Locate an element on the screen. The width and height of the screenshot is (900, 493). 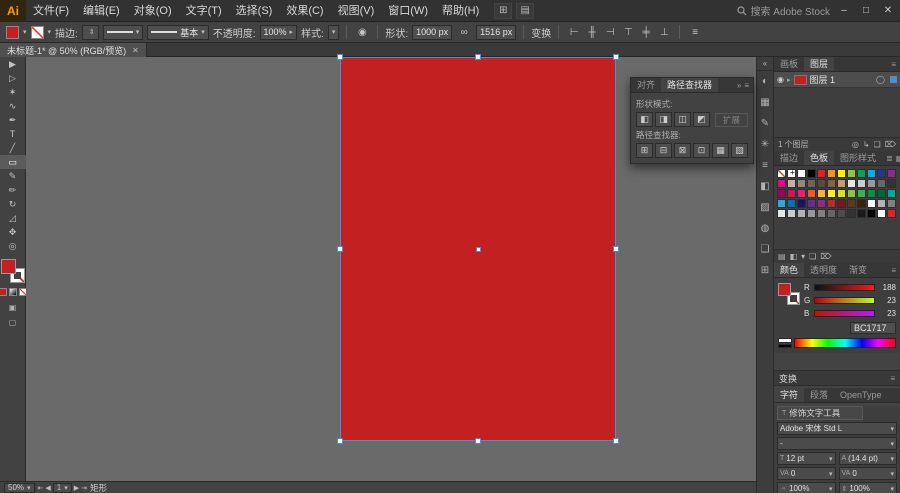
object-center-point is located at coordinates (478, 249).